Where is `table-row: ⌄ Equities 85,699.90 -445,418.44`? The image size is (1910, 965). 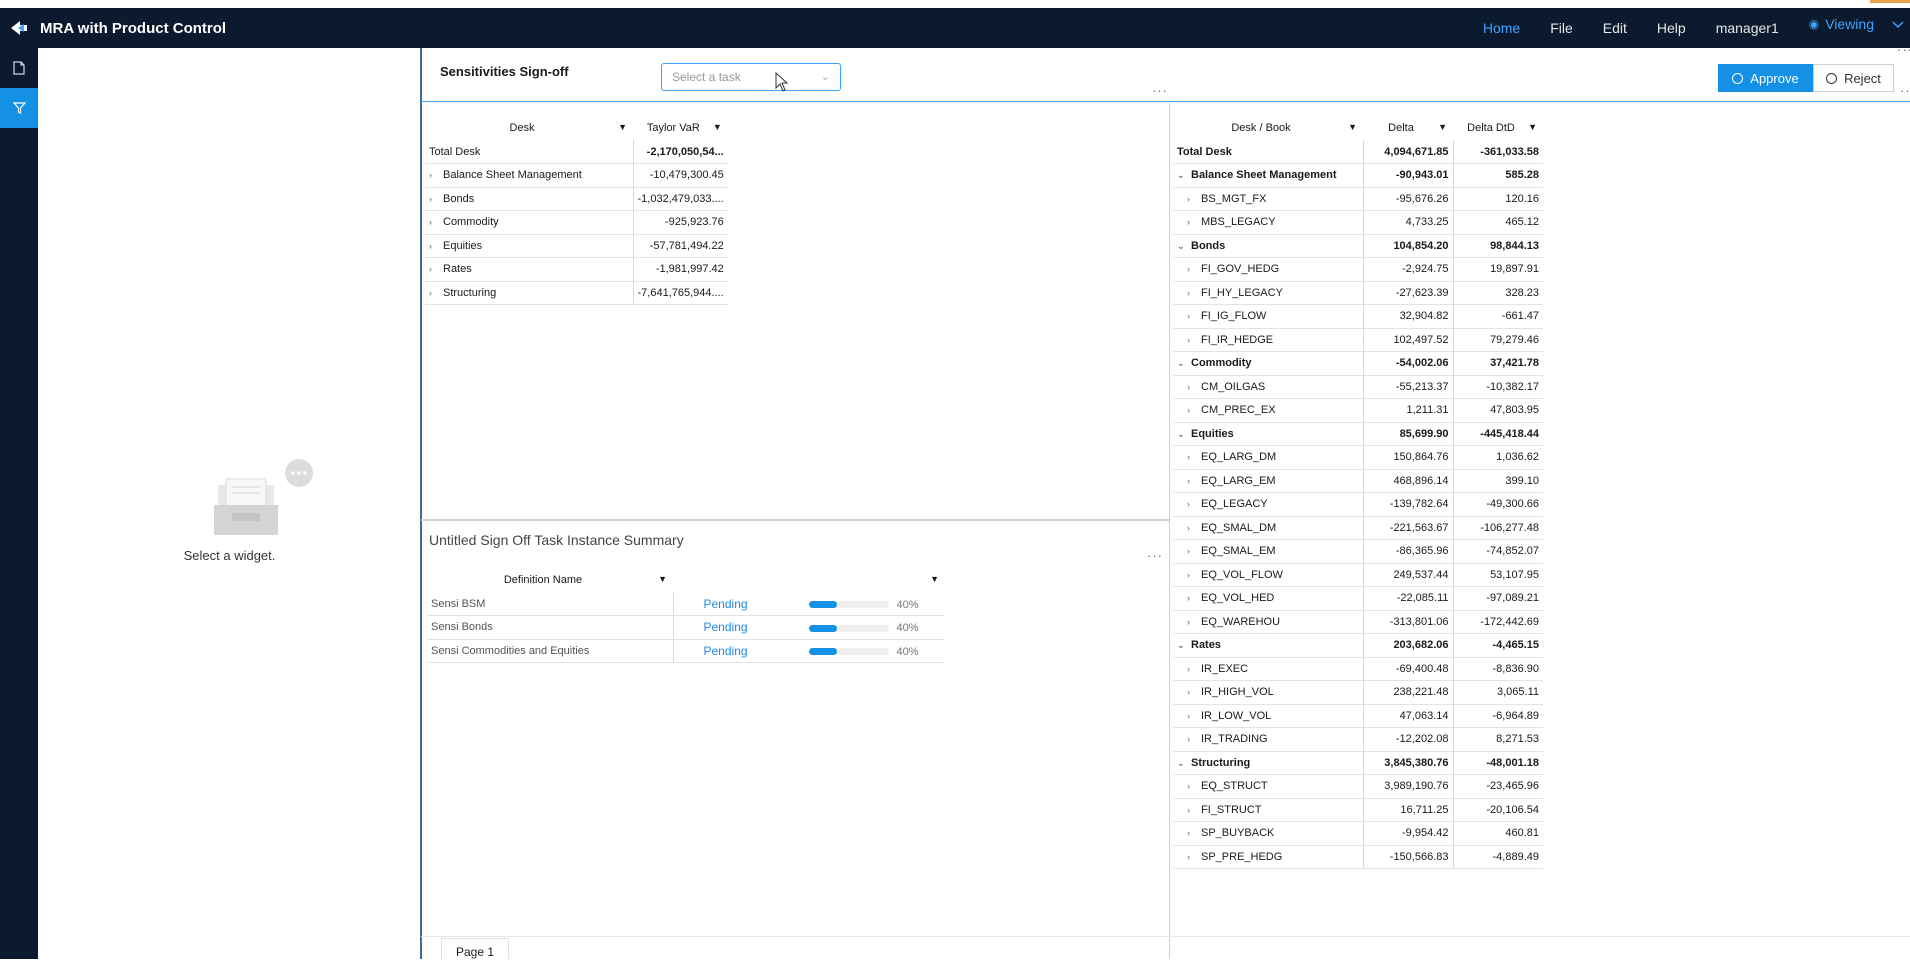 table-row: ⌄ Equities 85,699.90 -445,418.44 is located at coordinates (1358, 434).